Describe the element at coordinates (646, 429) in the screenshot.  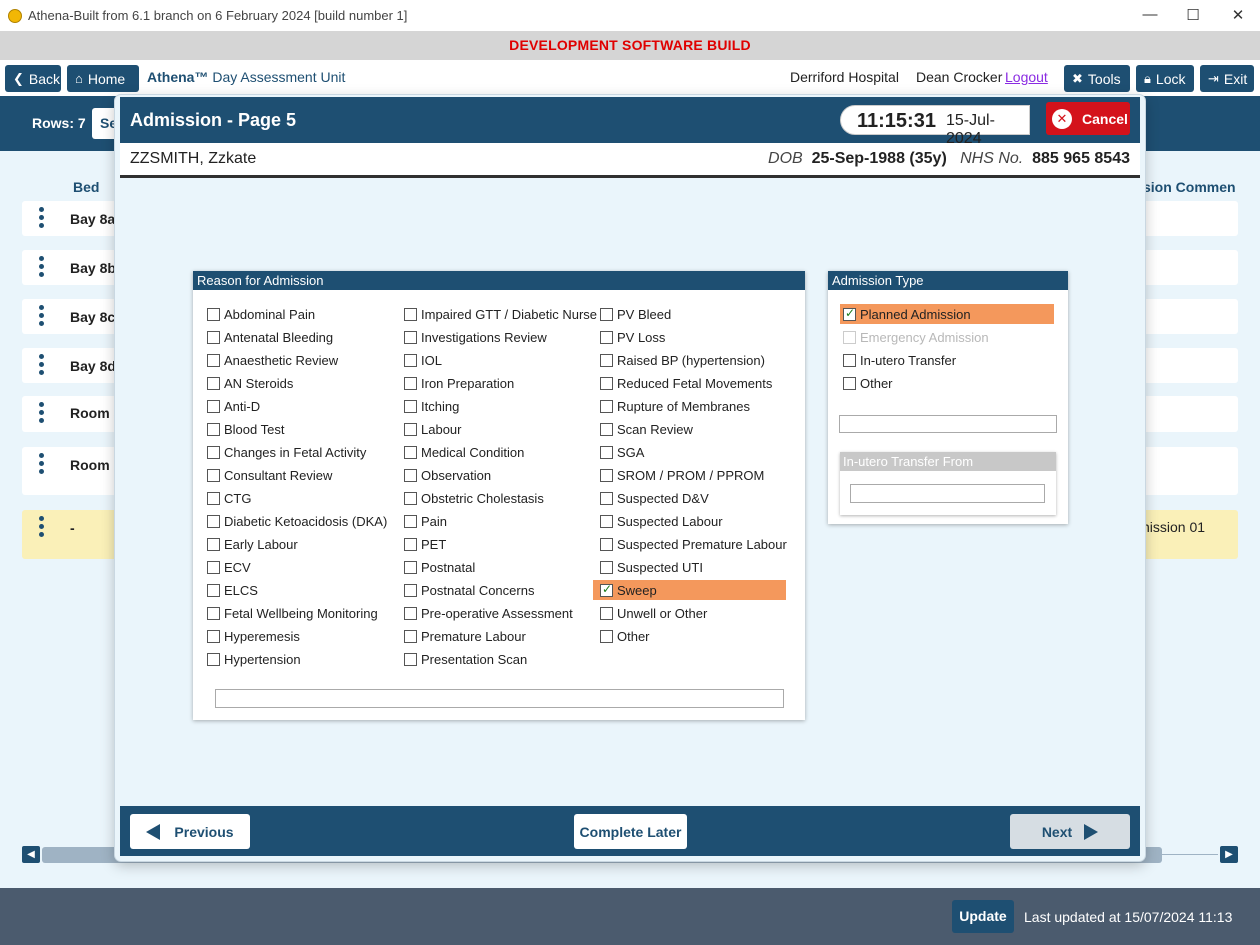
I see `reason-option-scan-review: Scan Review` at that location.